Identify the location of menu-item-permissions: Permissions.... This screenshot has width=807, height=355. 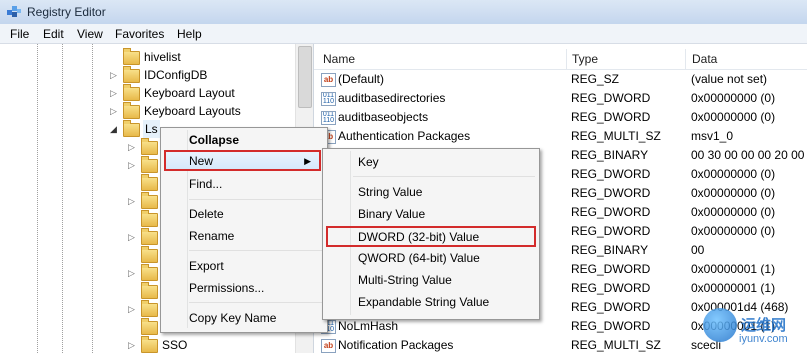
(226, 288).